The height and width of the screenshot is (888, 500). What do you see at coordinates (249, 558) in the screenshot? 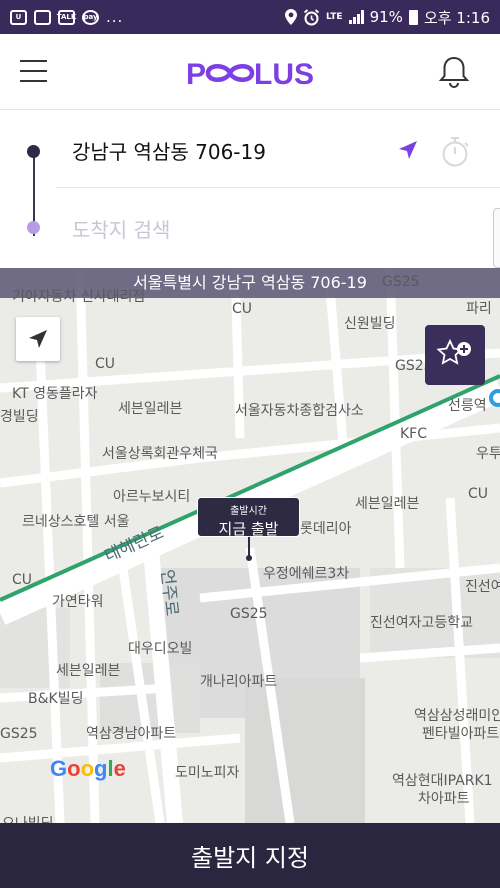
I see `pin-point` at bounding box center [249, 558].